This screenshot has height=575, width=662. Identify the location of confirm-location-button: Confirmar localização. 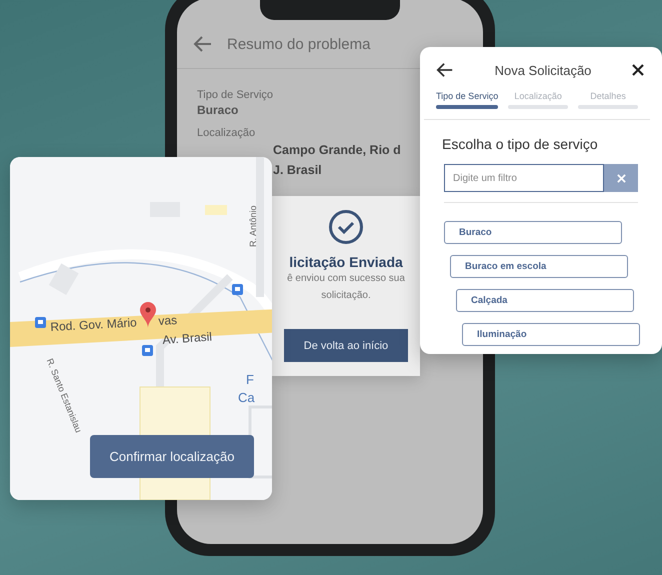
(172, 456).